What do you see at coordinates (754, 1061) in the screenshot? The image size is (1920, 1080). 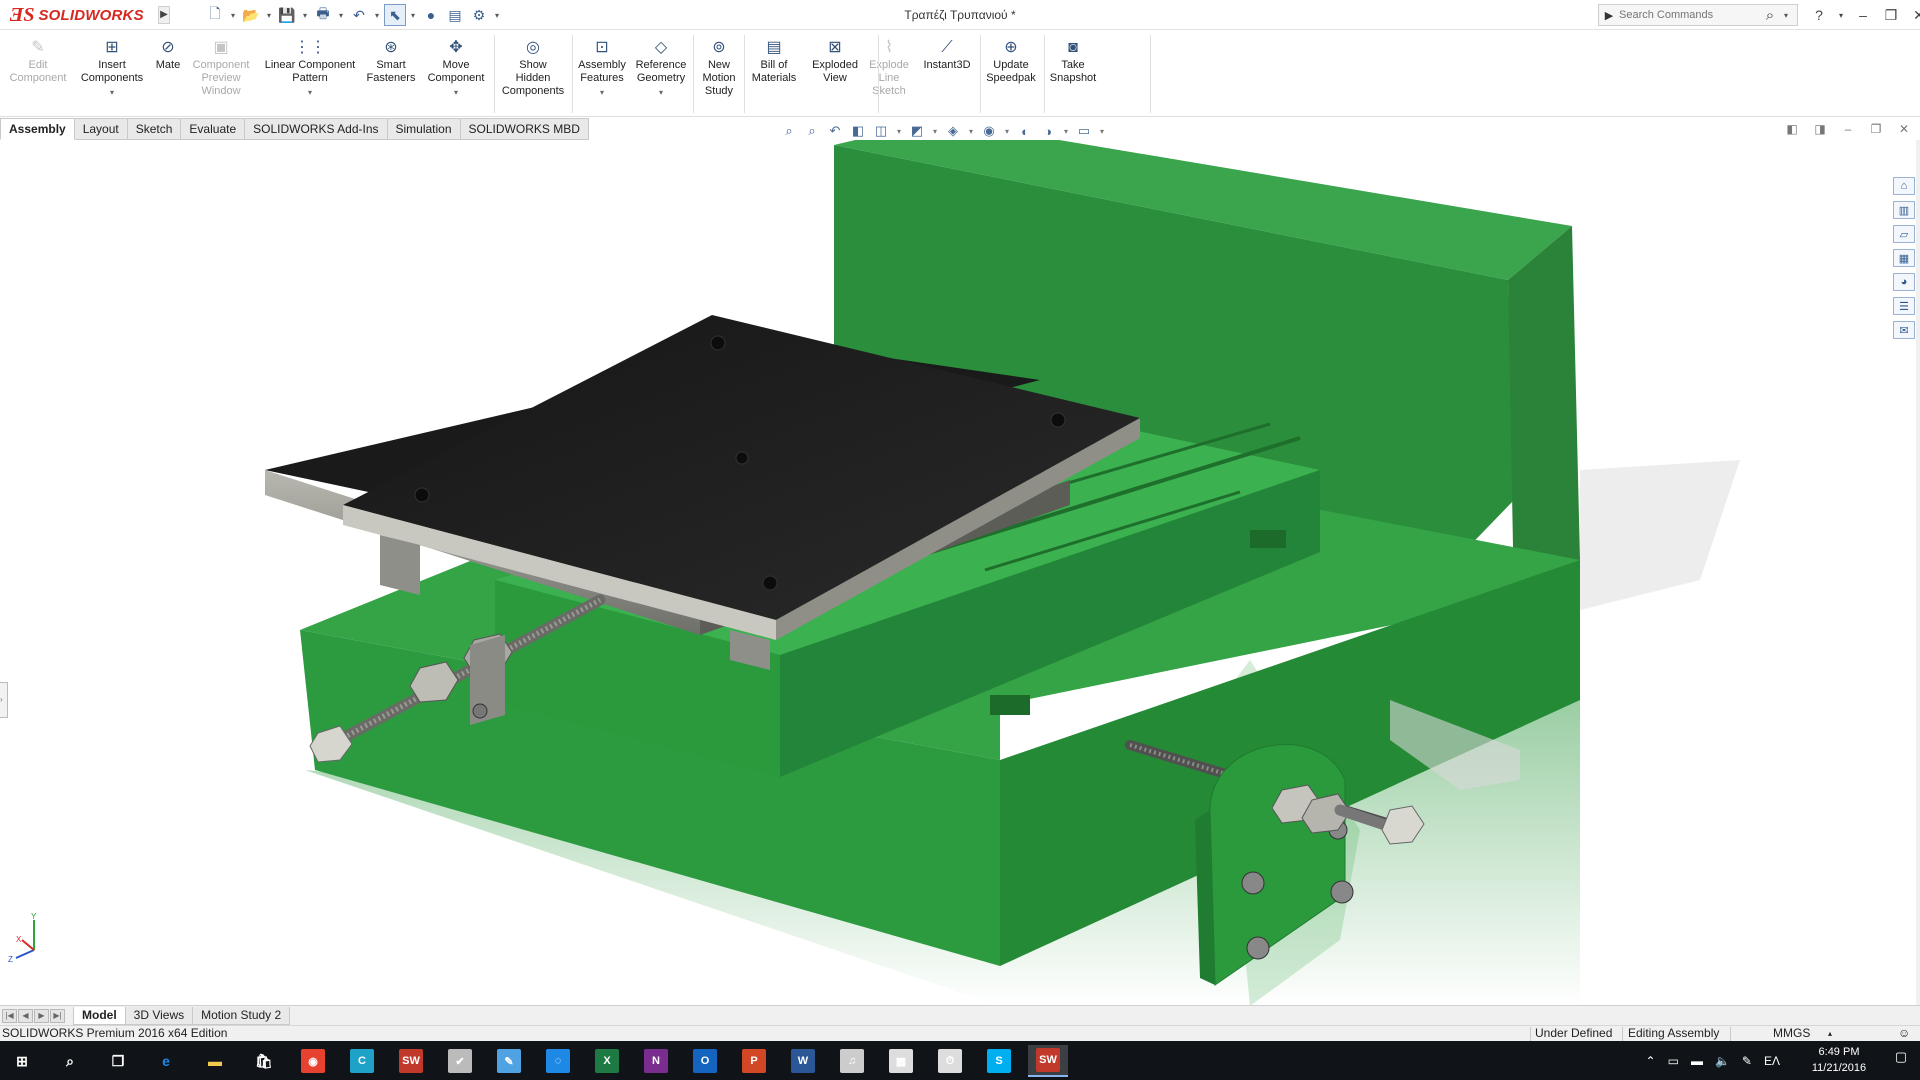 I see `taskbar-app: P` at bounding box center [754, 1061].